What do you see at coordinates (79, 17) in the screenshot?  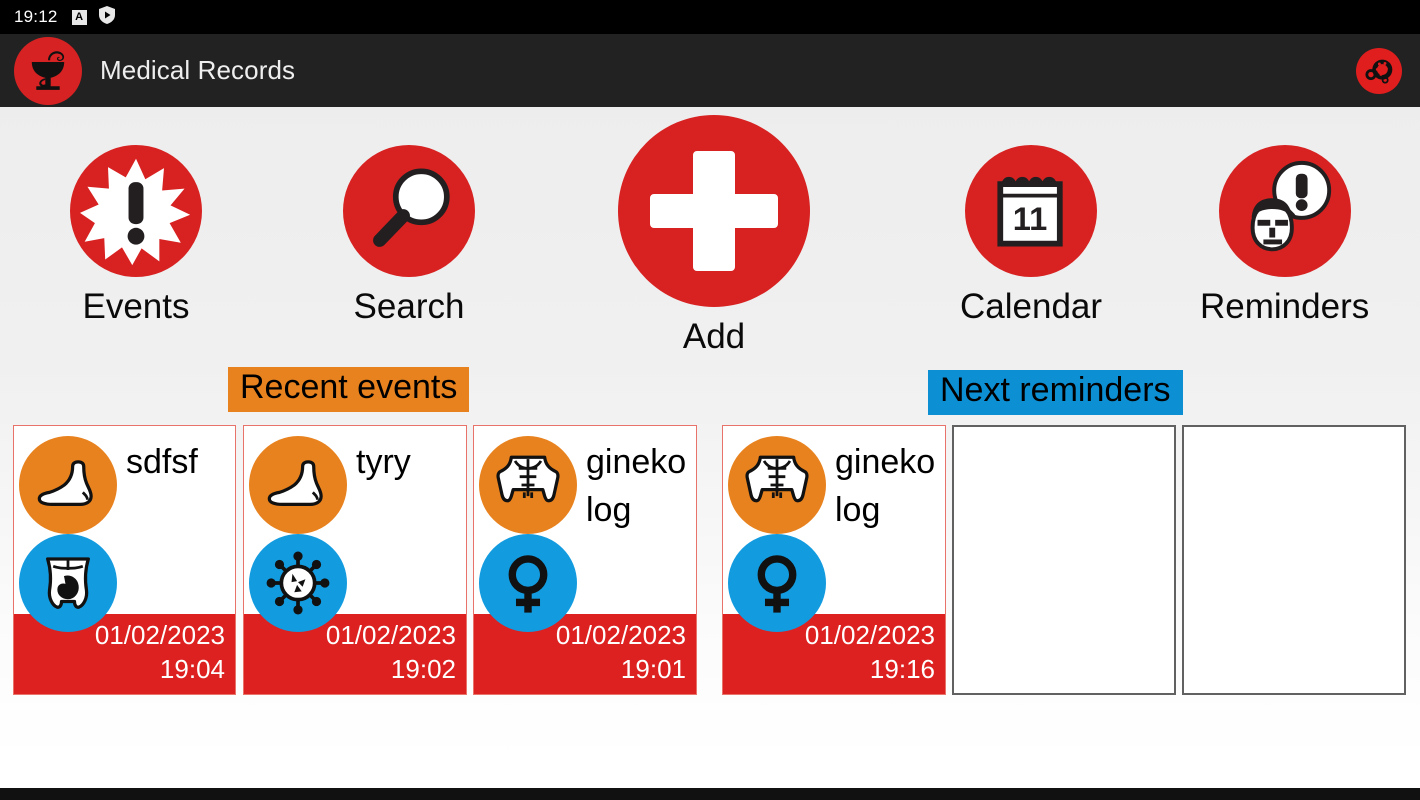 I see `letter-a-badge-icon: A` at bounding box center [79, 17].